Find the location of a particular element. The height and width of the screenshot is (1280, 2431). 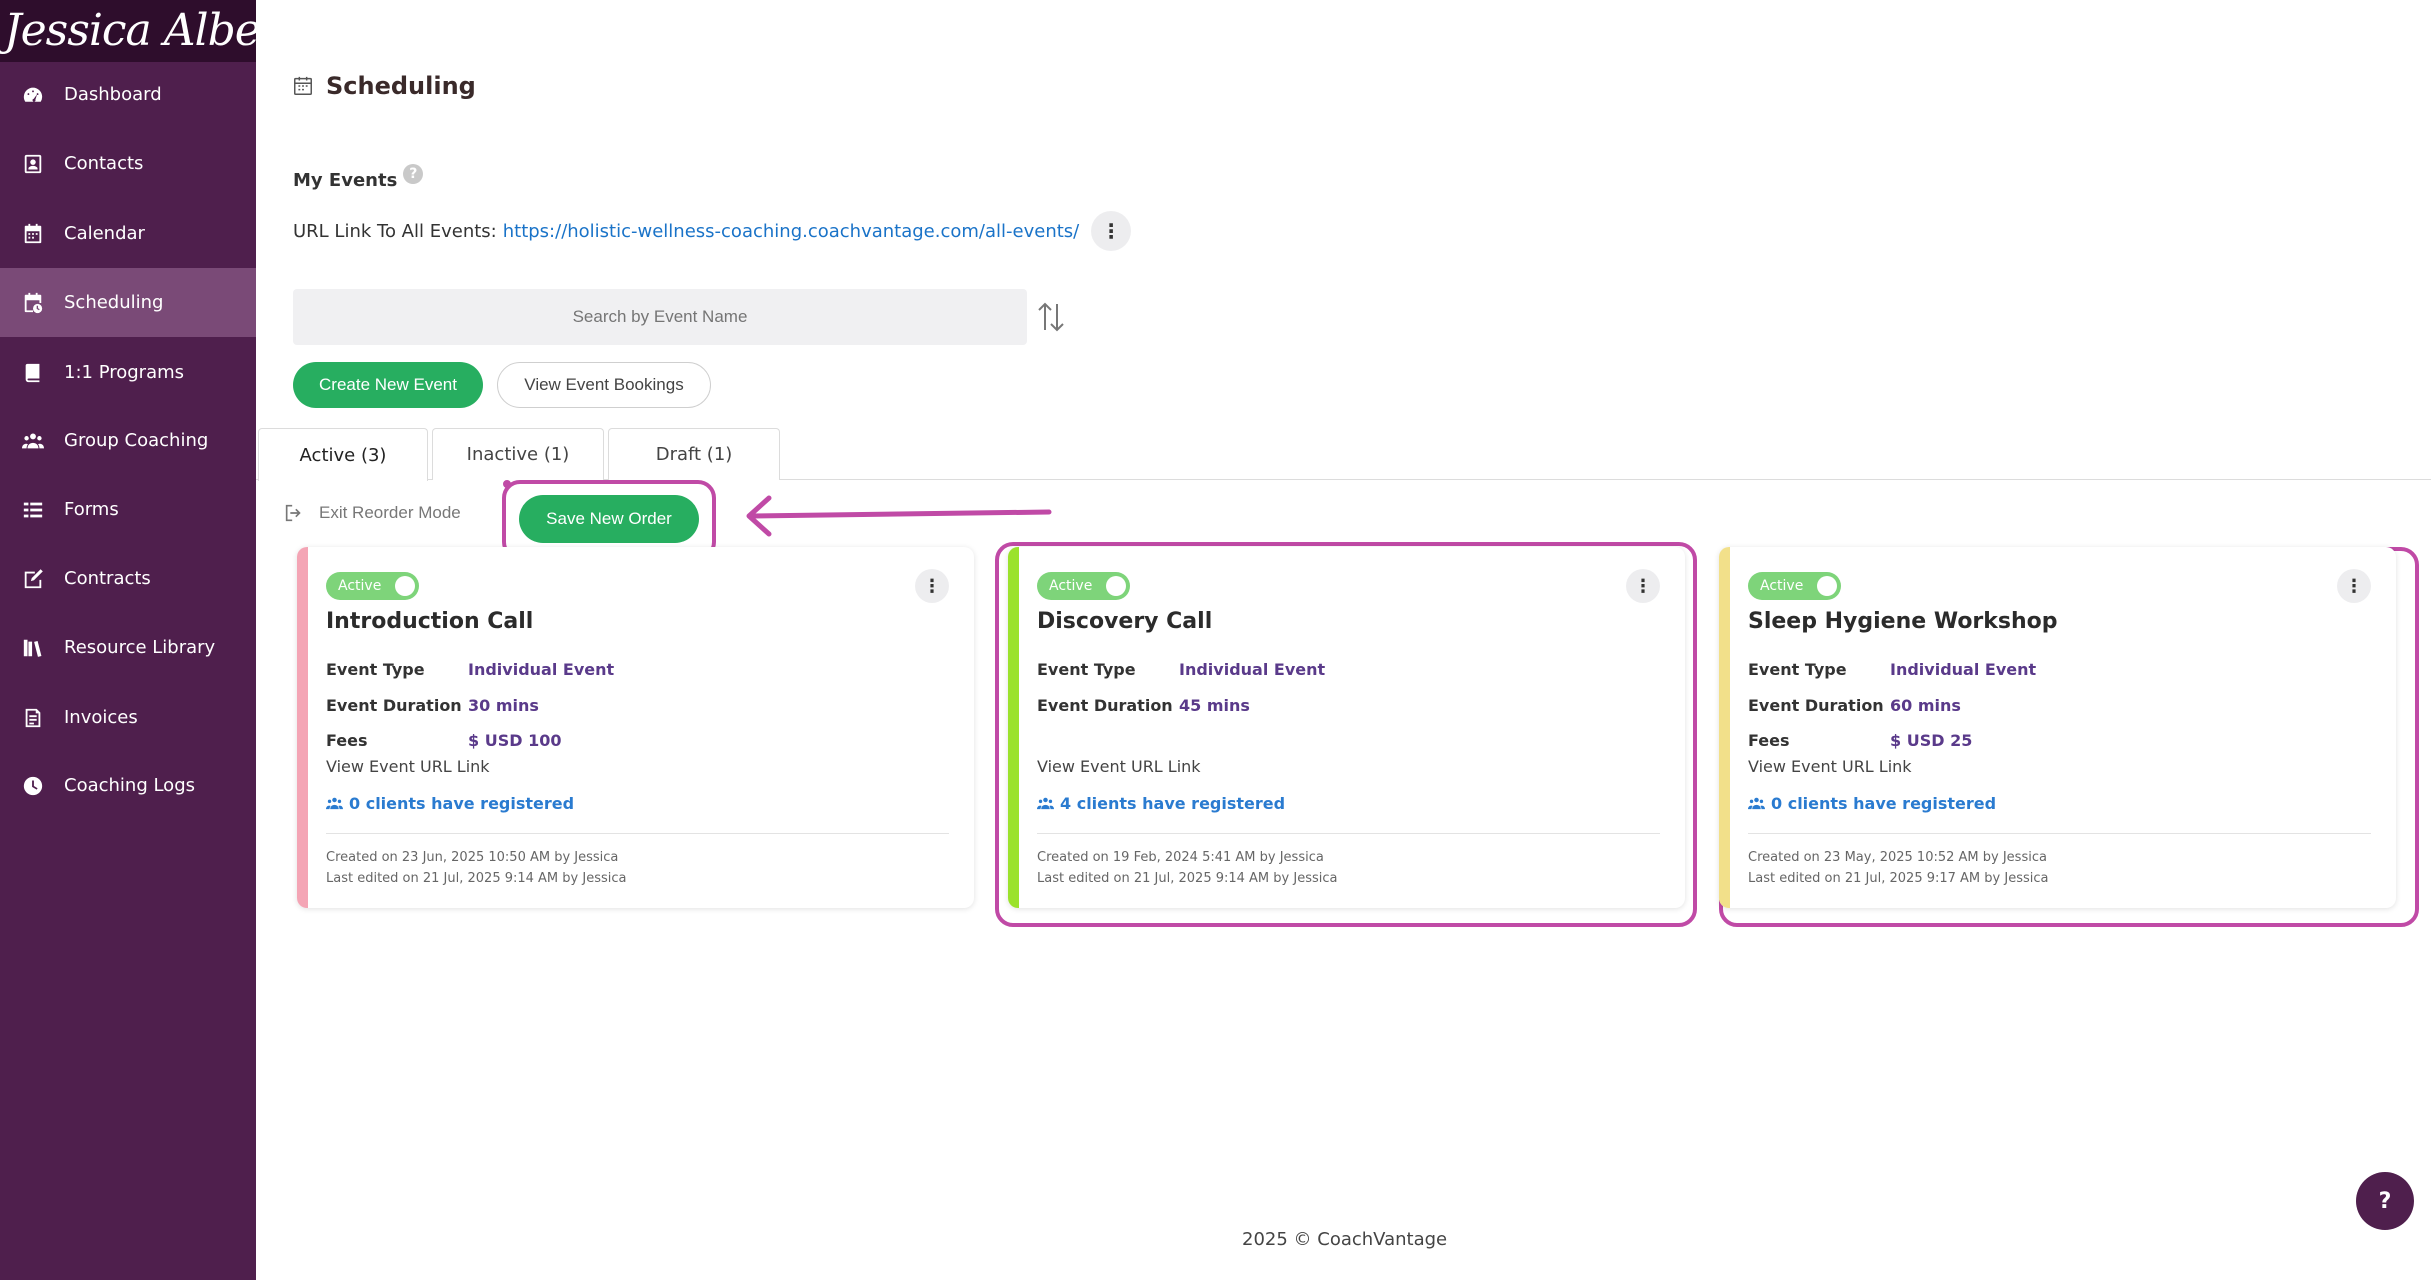

tab-draft: Draft (1) is located at coordinates (694, 454).